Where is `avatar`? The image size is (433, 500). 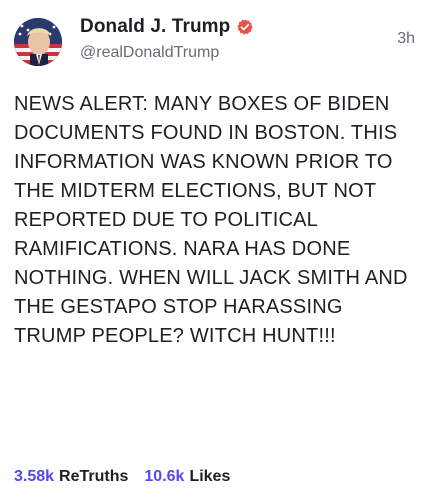 avatar is located at coordinates (38, 42).